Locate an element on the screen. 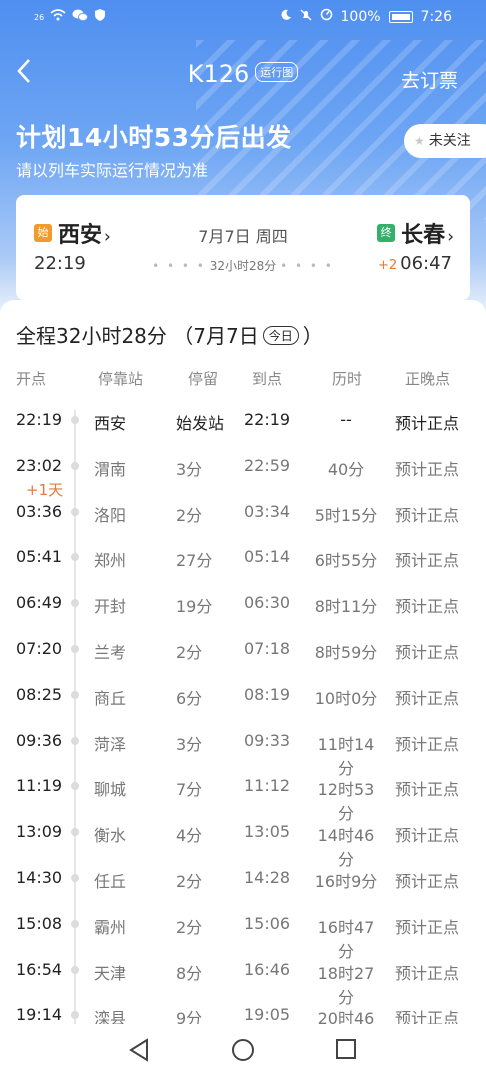 The image size is (486, 1080). battery-icon is located at coordinates (400, 16).